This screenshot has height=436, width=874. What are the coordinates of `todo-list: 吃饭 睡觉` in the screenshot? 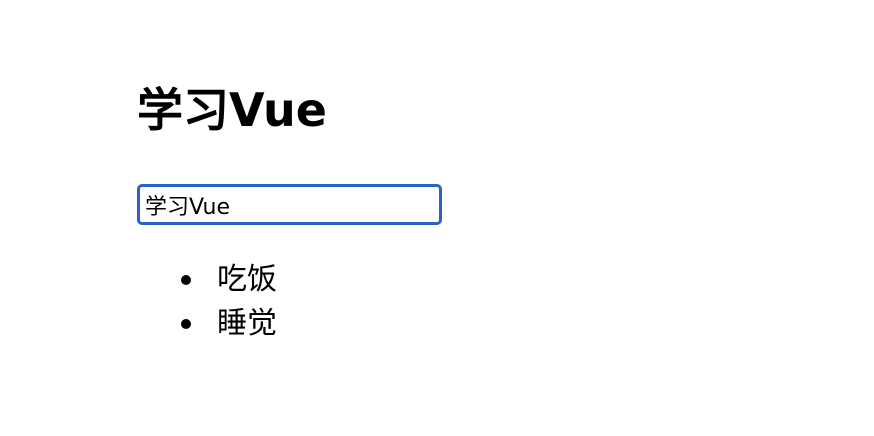 It's located at (207, 302).